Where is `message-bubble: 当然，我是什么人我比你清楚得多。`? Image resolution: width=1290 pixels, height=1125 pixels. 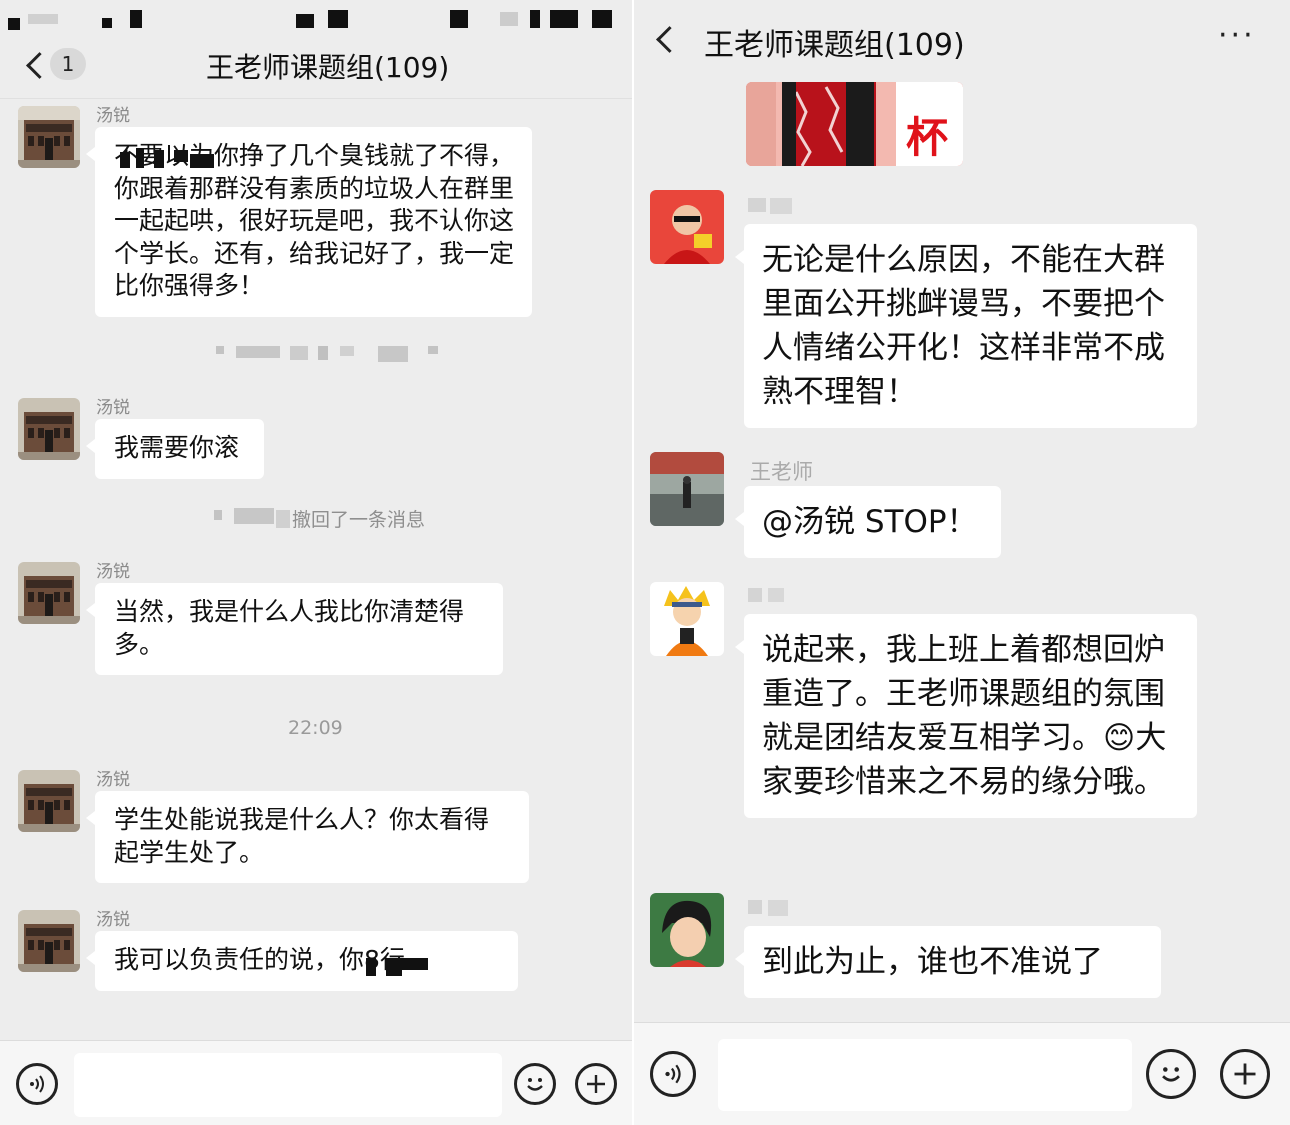 message-bubble: 当然，我是什么人我比你清楚得多。 is located at coordinates (294, 629).